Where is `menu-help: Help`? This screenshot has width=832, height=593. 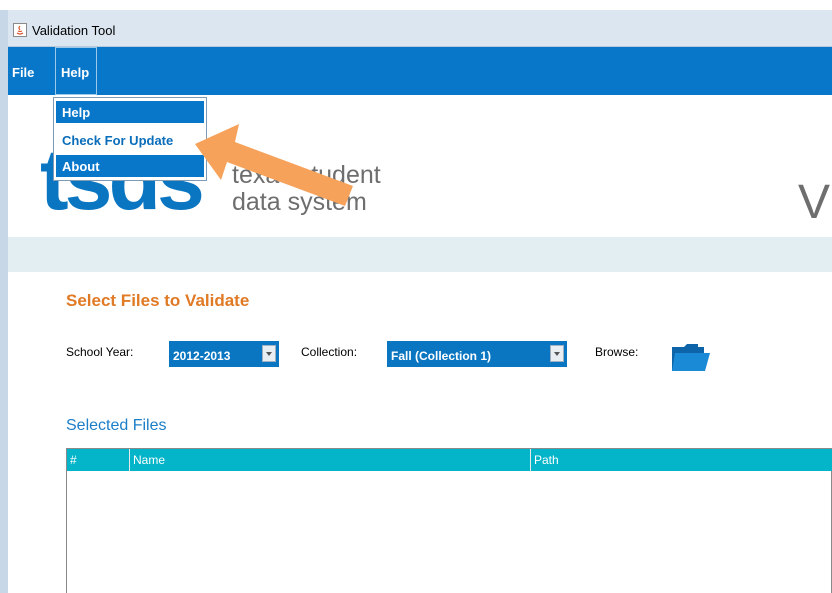 menu-help: Help is located at coordinates (76, 71).